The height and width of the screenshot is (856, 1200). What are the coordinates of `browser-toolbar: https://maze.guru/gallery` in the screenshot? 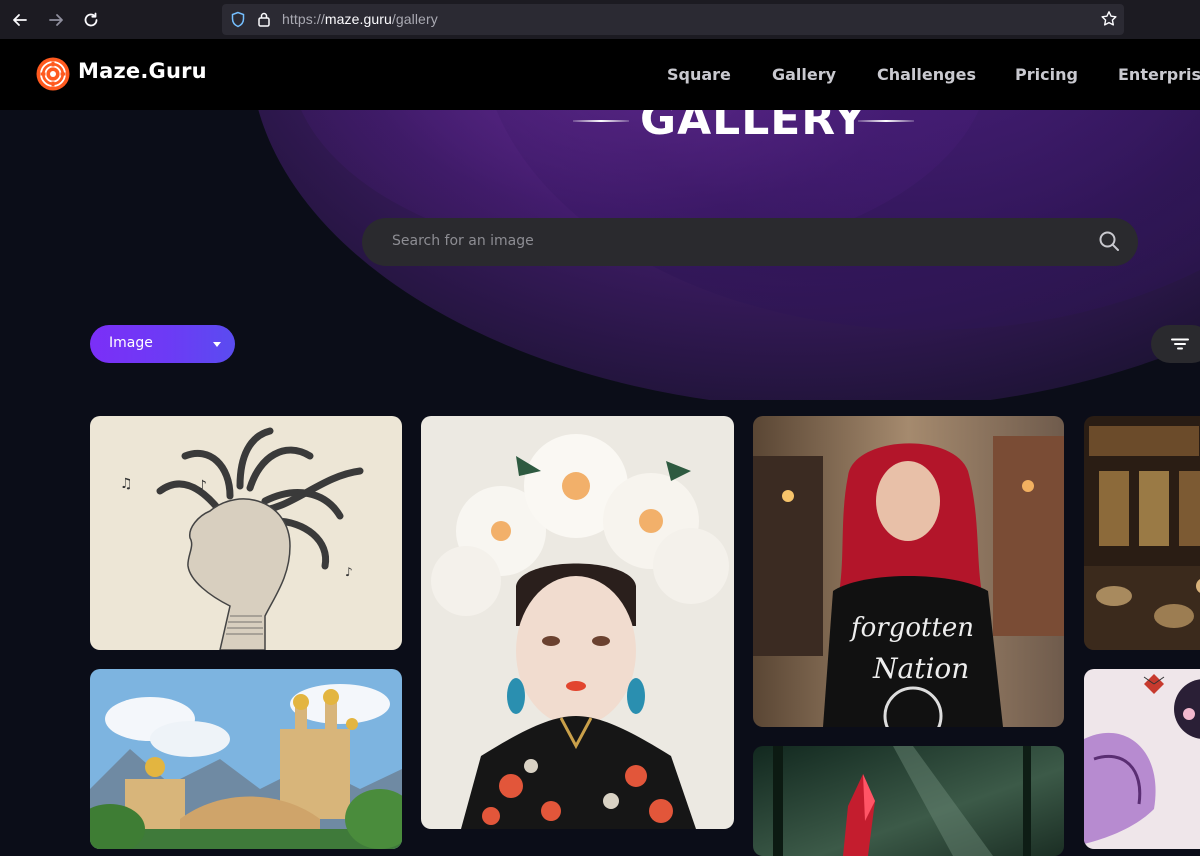 It's located at (600, 19).